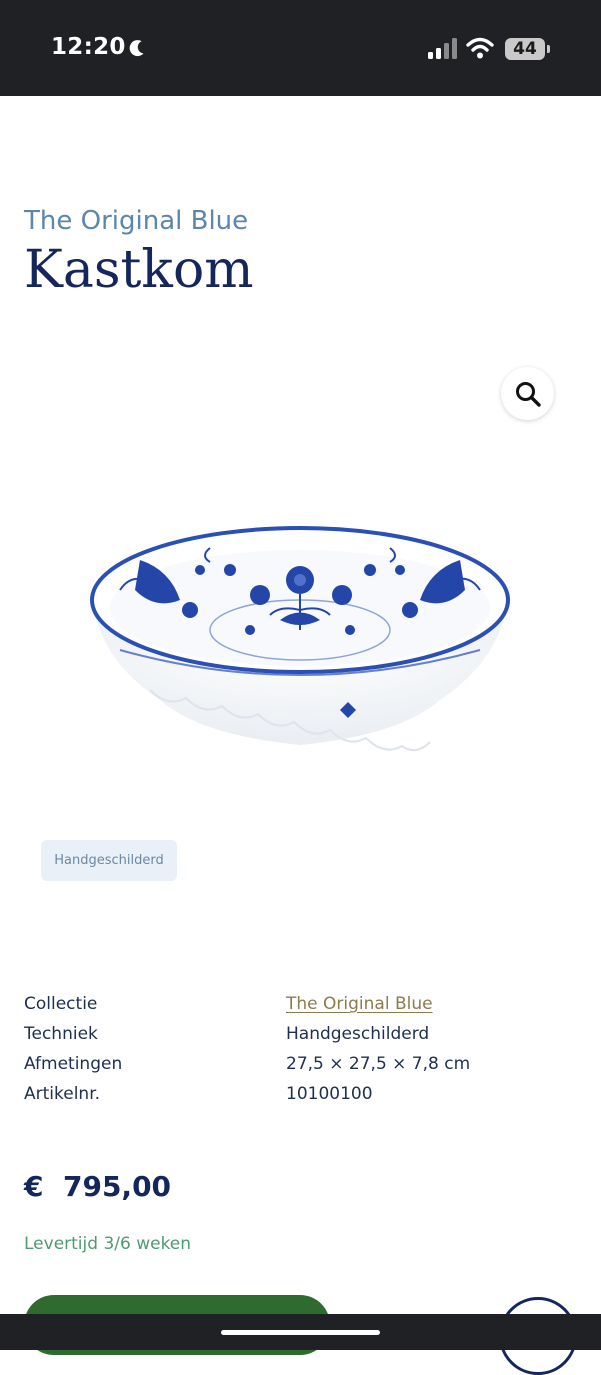 The height and width of the screenshot is (1375, 601). Describe the element at coordinates (378, 1064) in the screenshot. I see `spec-value: 27,5 × 27,5 × 7,8 cm` at that location.